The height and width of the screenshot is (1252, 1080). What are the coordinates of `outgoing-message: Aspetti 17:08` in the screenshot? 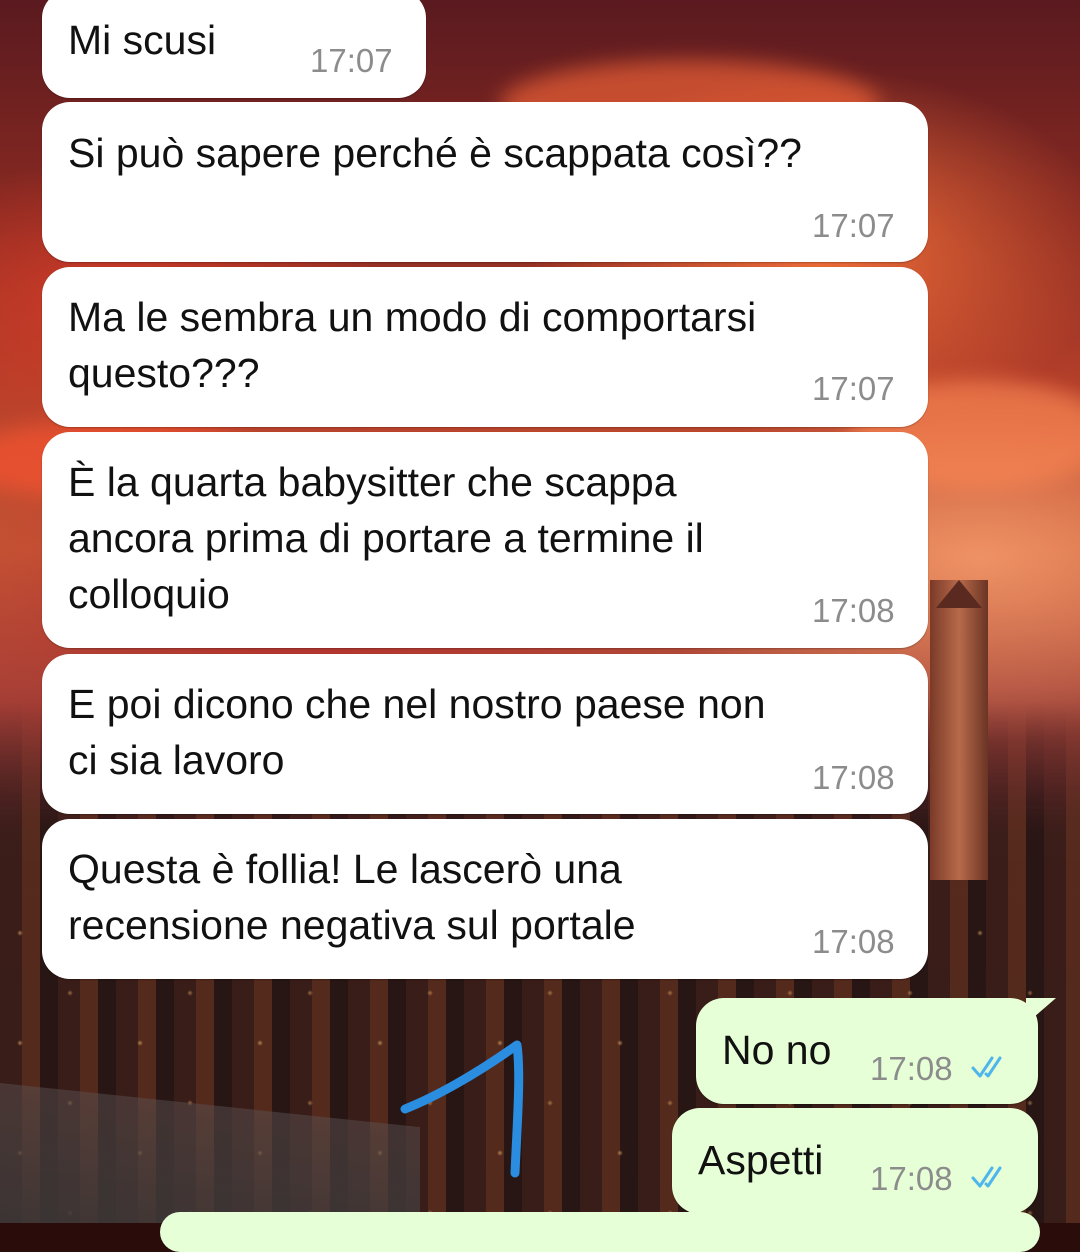 It's located at (855, 1161).